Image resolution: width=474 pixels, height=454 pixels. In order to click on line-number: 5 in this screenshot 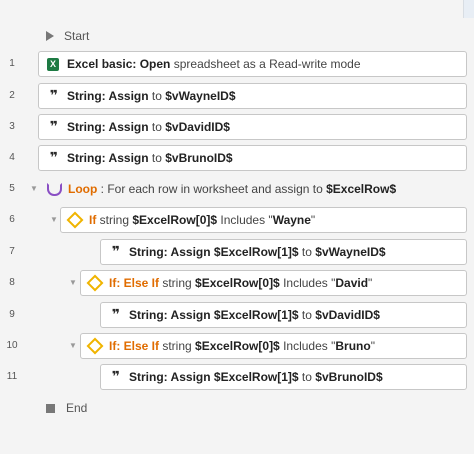, I will do `click(12, 188)`.